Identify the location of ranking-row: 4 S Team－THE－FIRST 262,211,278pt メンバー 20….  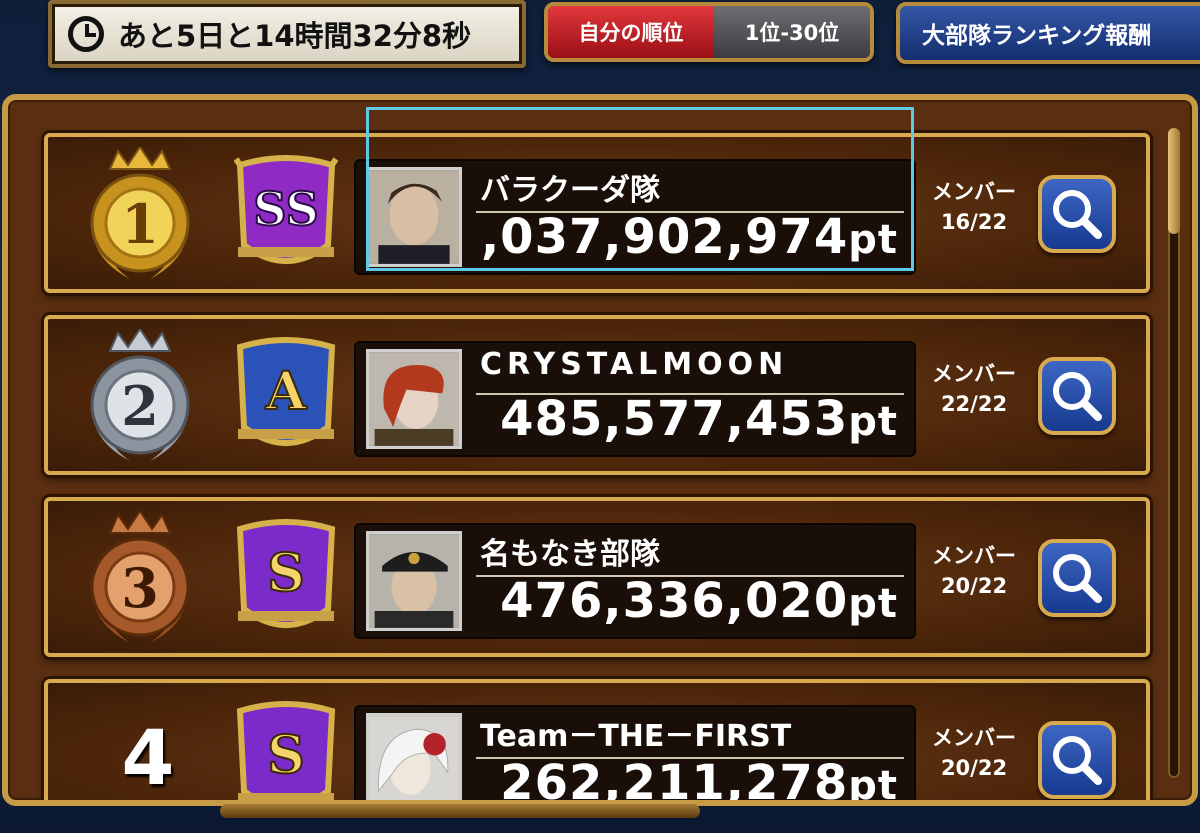
(597, 742).